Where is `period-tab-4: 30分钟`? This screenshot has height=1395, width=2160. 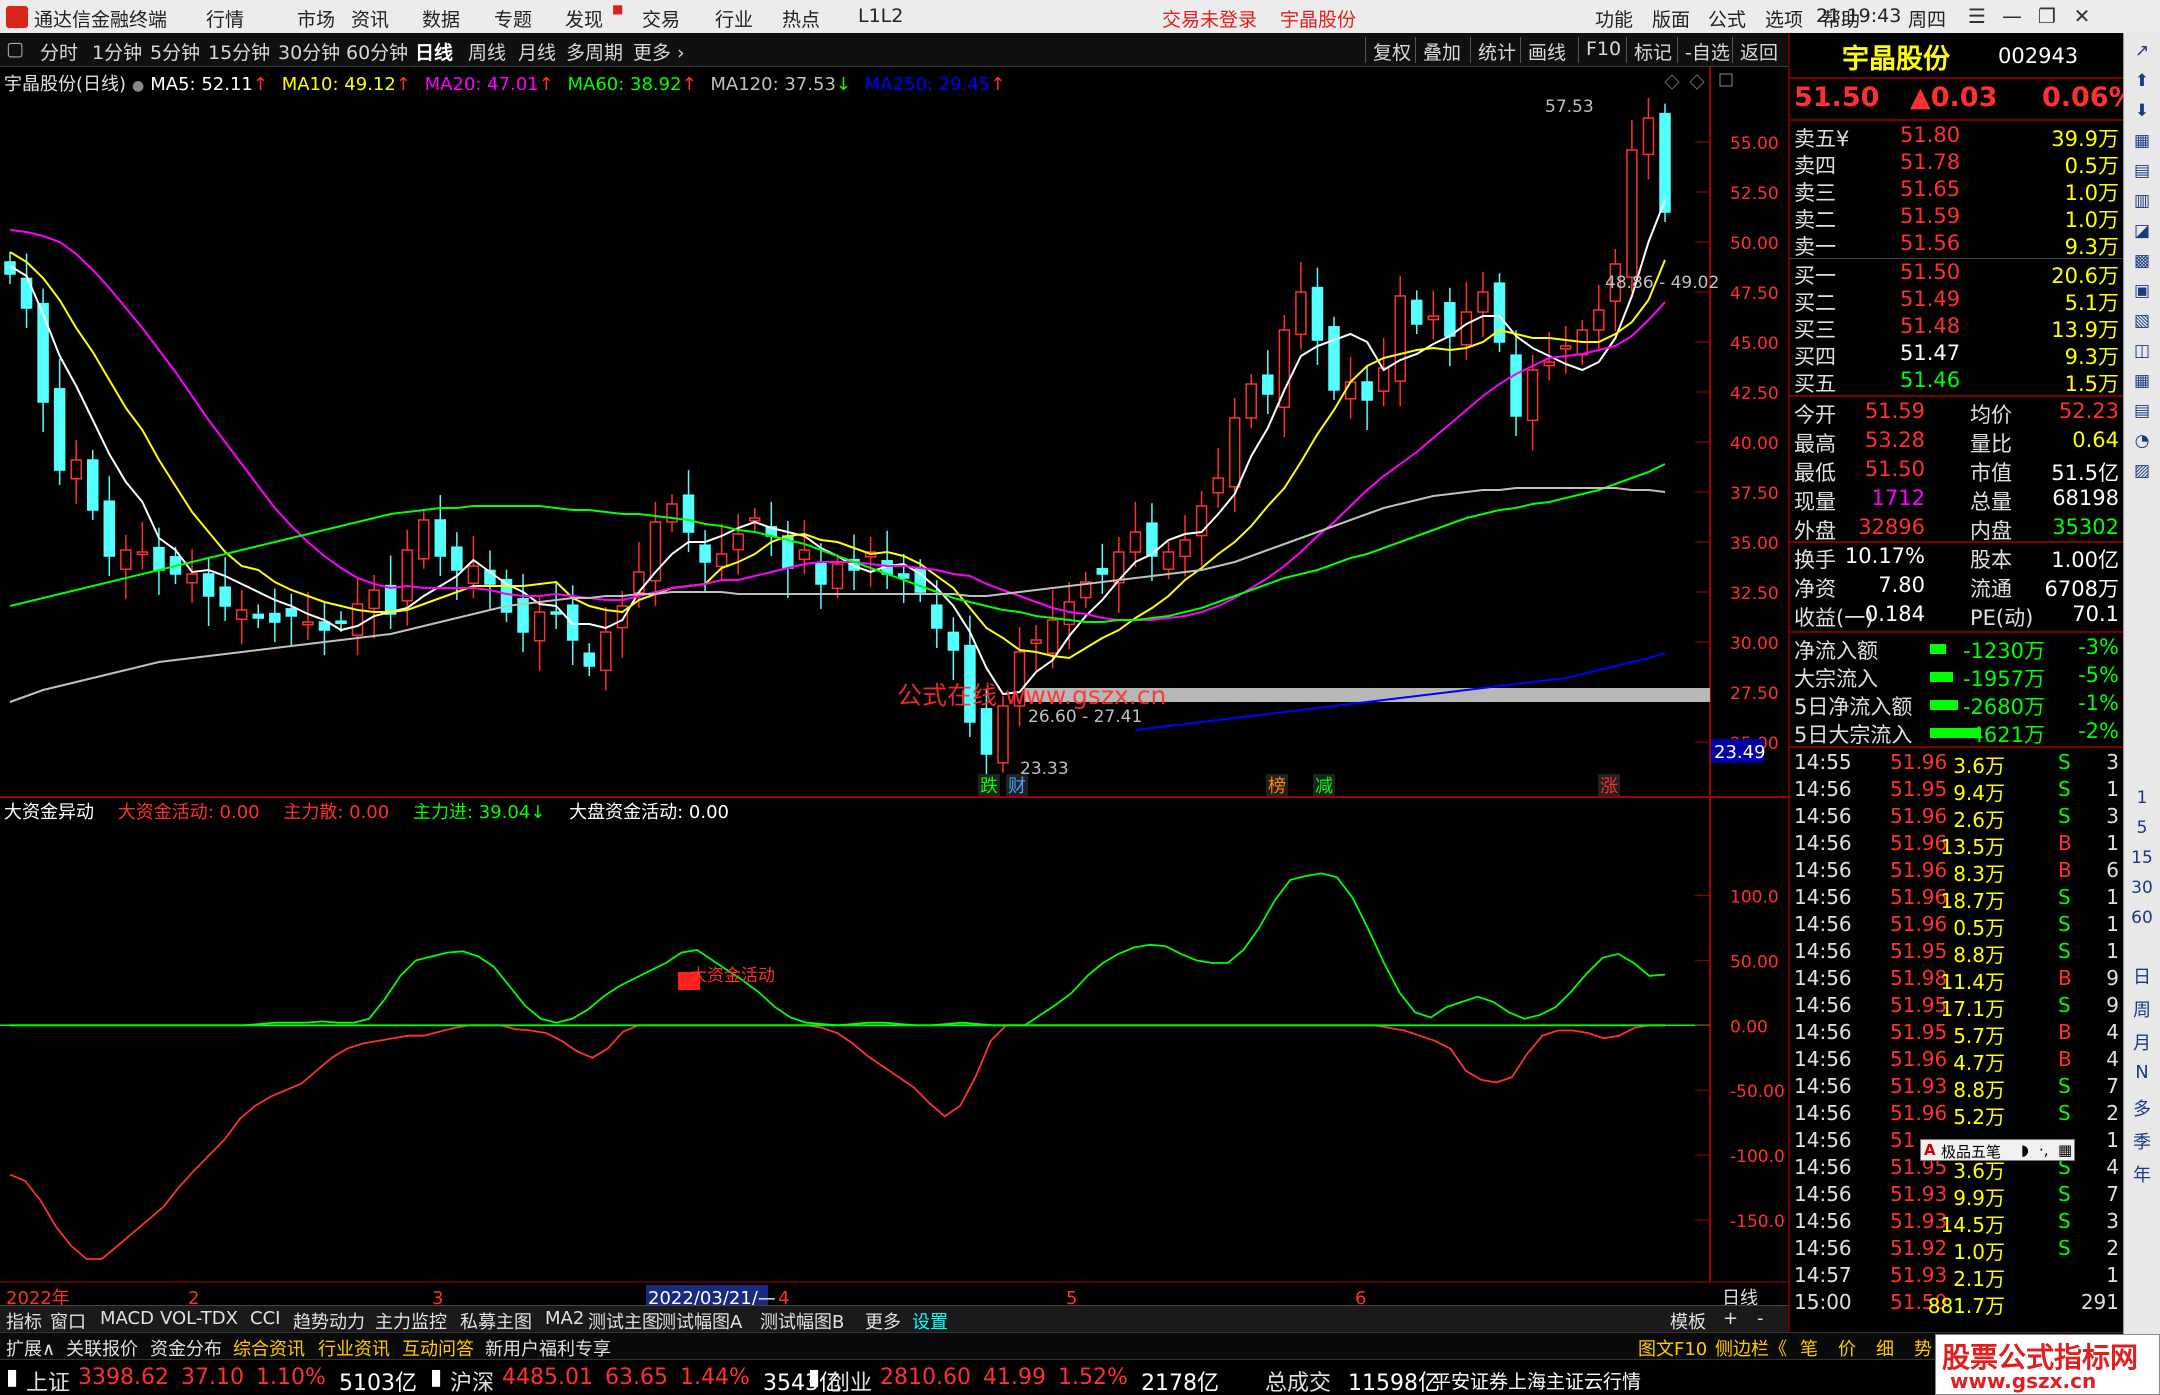 period-tab-4: 30分钟 is located at coordinates (309, 51).